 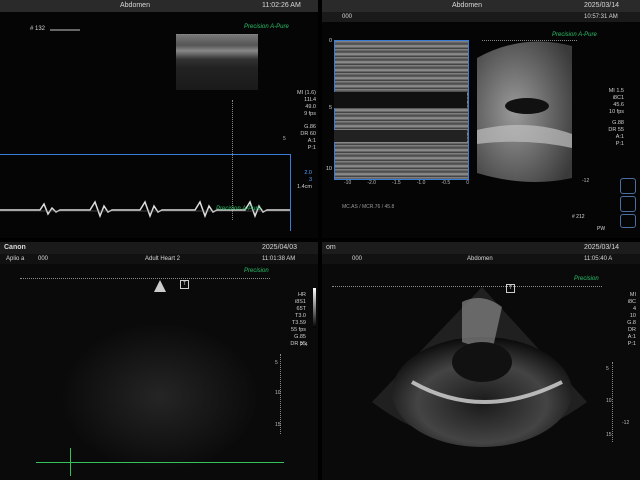 I want to click on q2-axis-2: -1.5, so click(x=396, y=183).